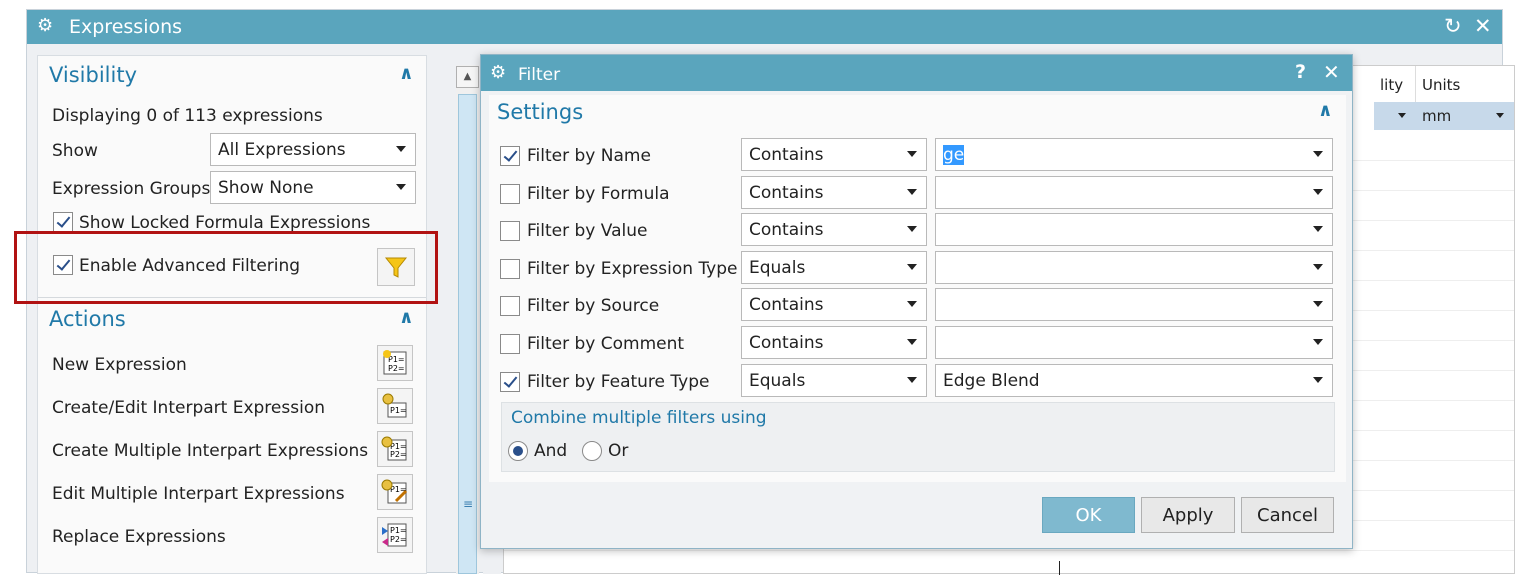 This screenshot has width=1516, height=575. Describe the element at coordinates (282, 150) in the screenshot. I see `show-select-value: All Expressions` at that location.